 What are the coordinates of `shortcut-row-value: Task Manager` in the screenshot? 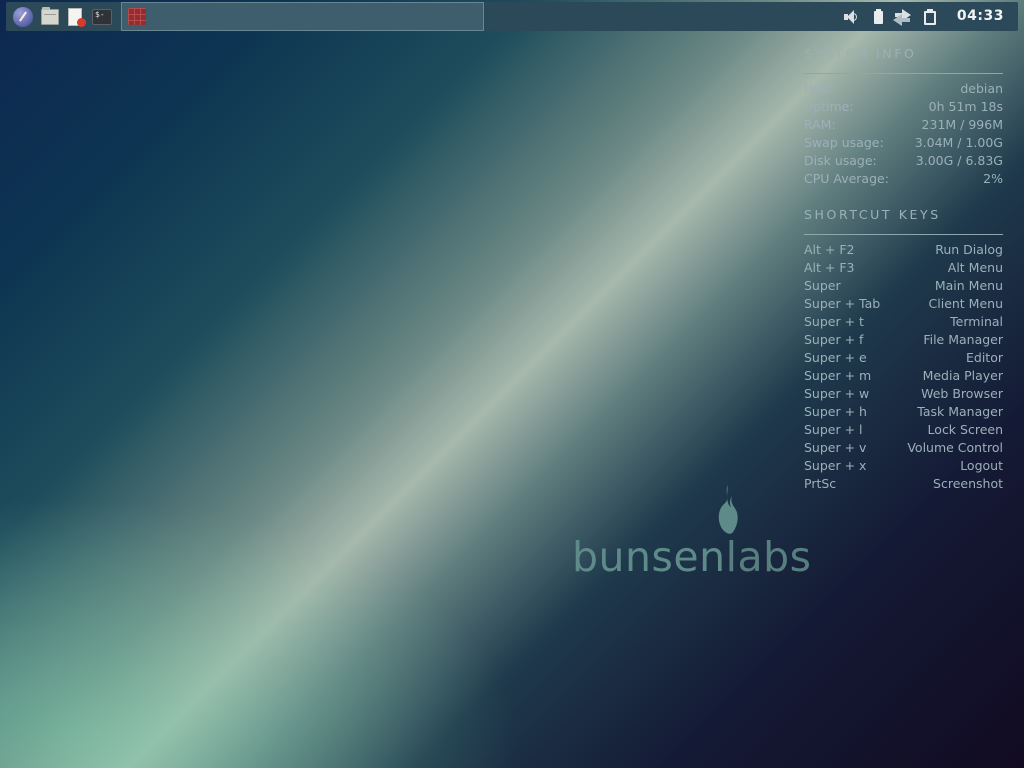 It's located at (960, 411).